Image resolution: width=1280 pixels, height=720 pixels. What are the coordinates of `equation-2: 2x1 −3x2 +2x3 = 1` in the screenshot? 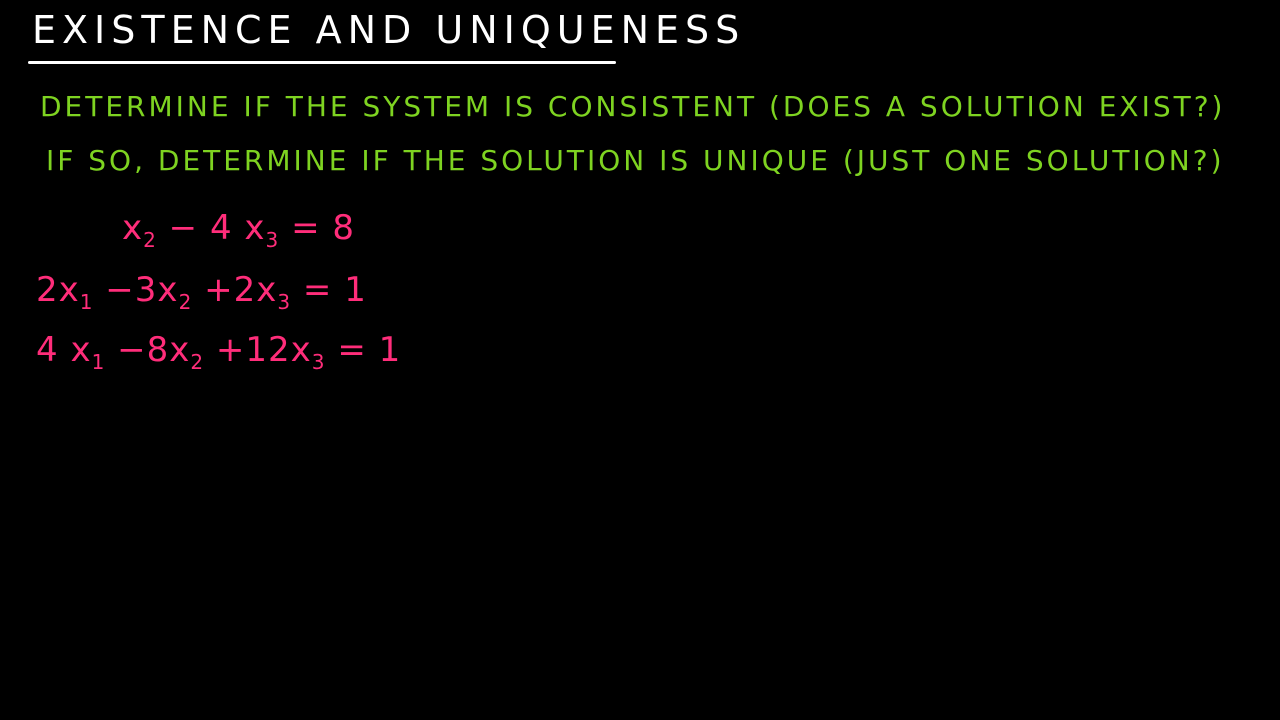 It's located at (201, 292).